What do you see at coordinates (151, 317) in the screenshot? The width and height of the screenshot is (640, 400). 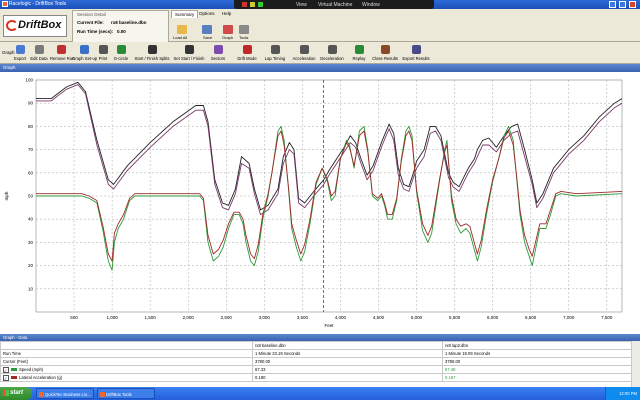 I see `x-tick-label: 1,500` at bounding box center [151, 317].